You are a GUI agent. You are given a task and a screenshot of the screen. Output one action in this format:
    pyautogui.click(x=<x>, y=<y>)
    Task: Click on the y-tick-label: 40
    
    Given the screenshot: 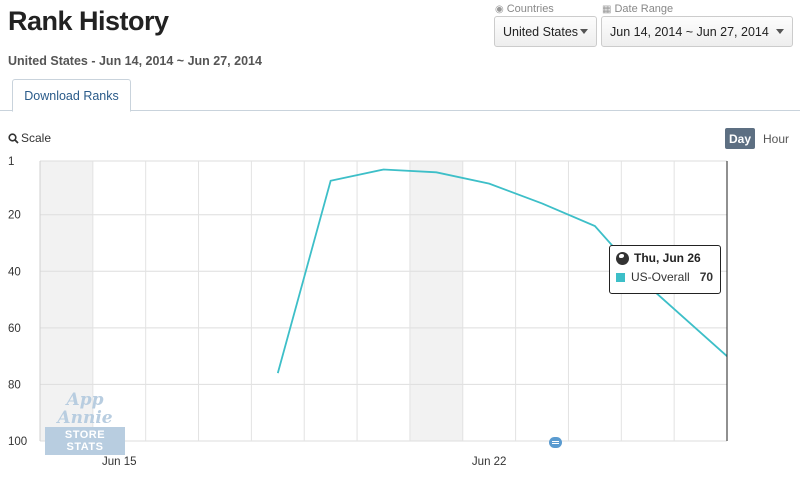 What is the action you would take?
    pyautogui.click(x=14, y=272)
    